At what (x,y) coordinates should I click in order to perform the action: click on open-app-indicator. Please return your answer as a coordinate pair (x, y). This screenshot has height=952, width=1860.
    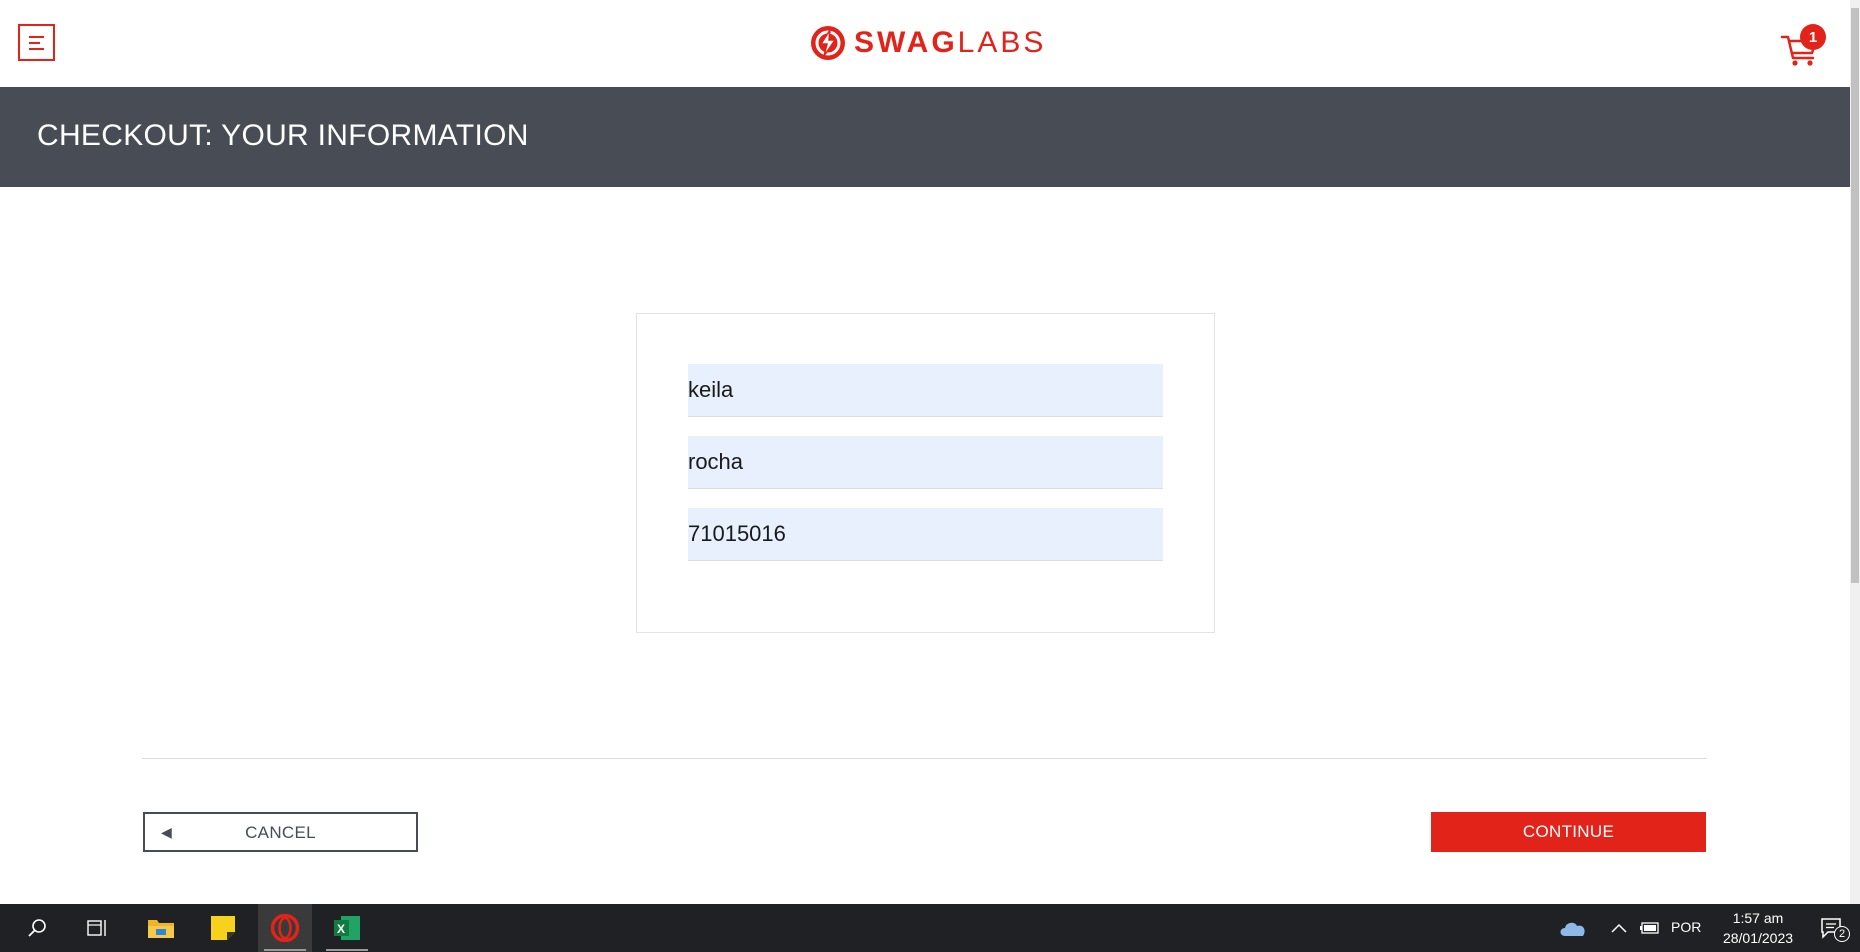
    Looking at the image, I should click on (347, 950).